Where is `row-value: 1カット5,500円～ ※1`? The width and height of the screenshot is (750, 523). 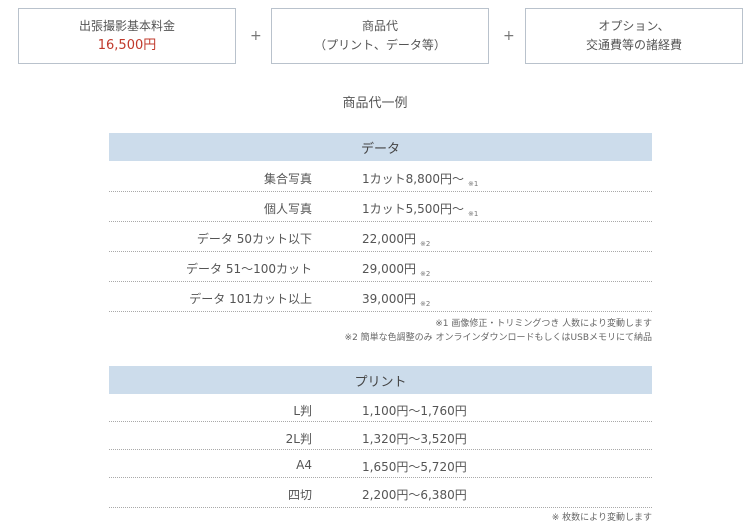 row-value: 1カット5,500円～ ※1 is located at coordinates (420, 210).